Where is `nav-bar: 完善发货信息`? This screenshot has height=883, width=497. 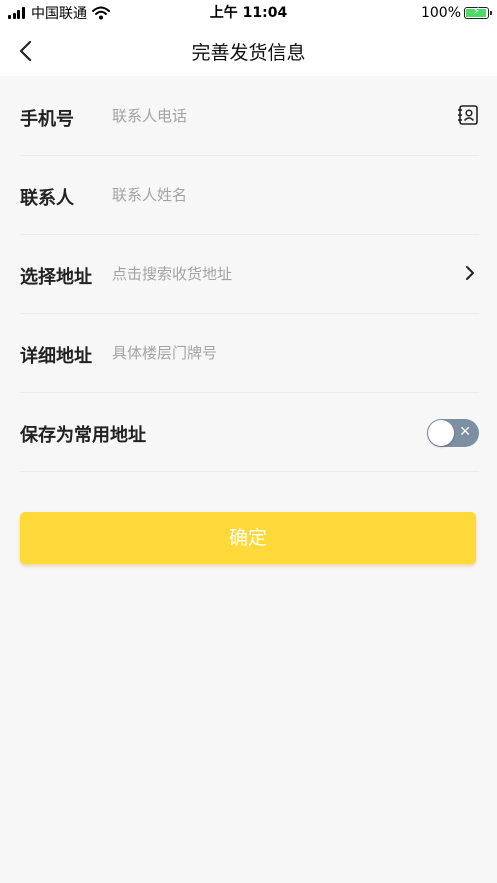 nav-bar: 完善发货信息 is located at coordinates (248, 51).